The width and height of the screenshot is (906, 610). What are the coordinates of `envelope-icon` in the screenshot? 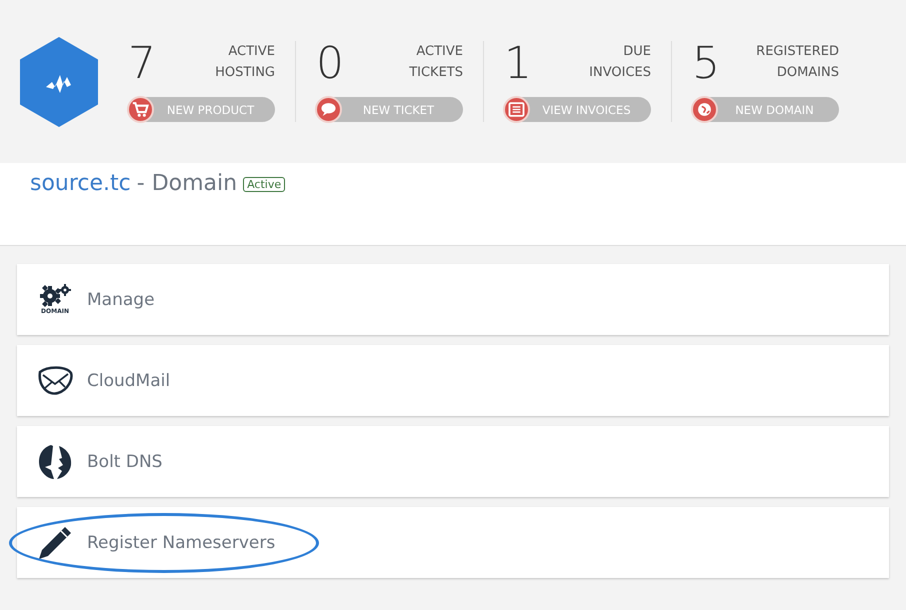 It's located at (55, 381).